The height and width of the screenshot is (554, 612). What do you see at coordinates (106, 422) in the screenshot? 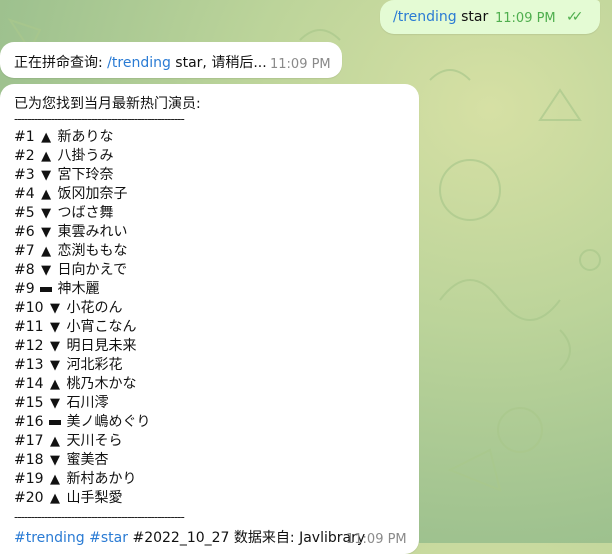
I see `actress-name: 美ノ嶋めぐり` at bounding box center [106, 422].